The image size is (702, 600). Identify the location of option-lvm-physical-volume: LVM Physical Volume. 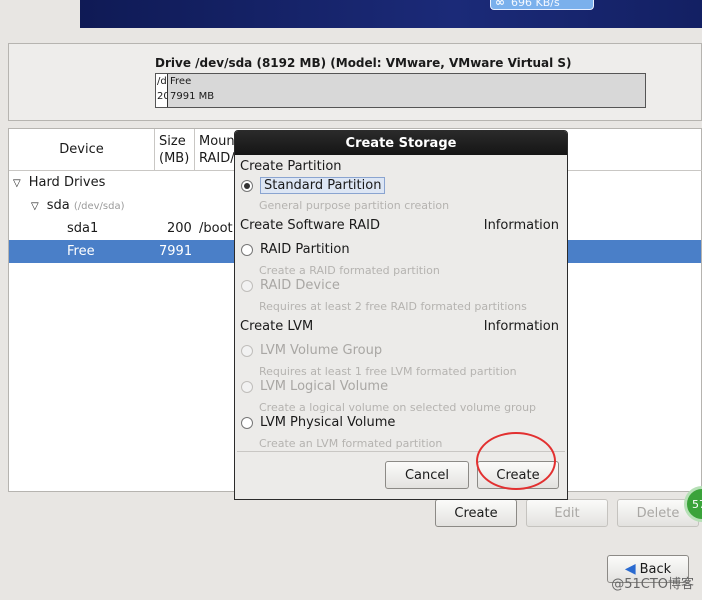
(318, 422).